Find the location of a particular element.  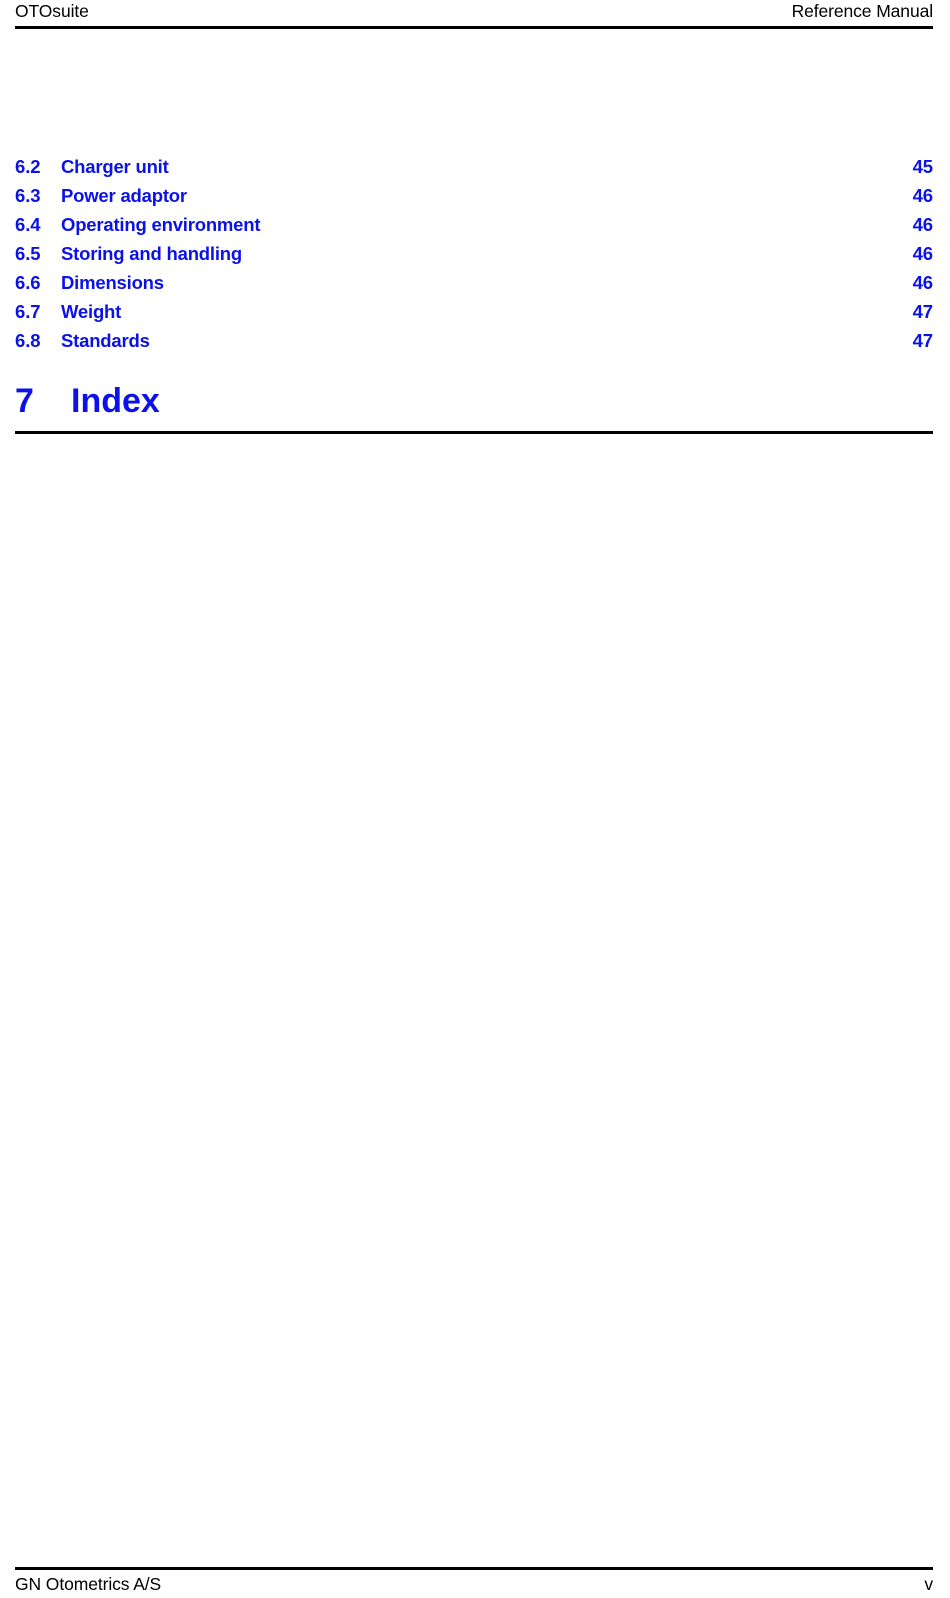

toc-entry: 6.7 Weight 47 is located at coordinates (474, 311).